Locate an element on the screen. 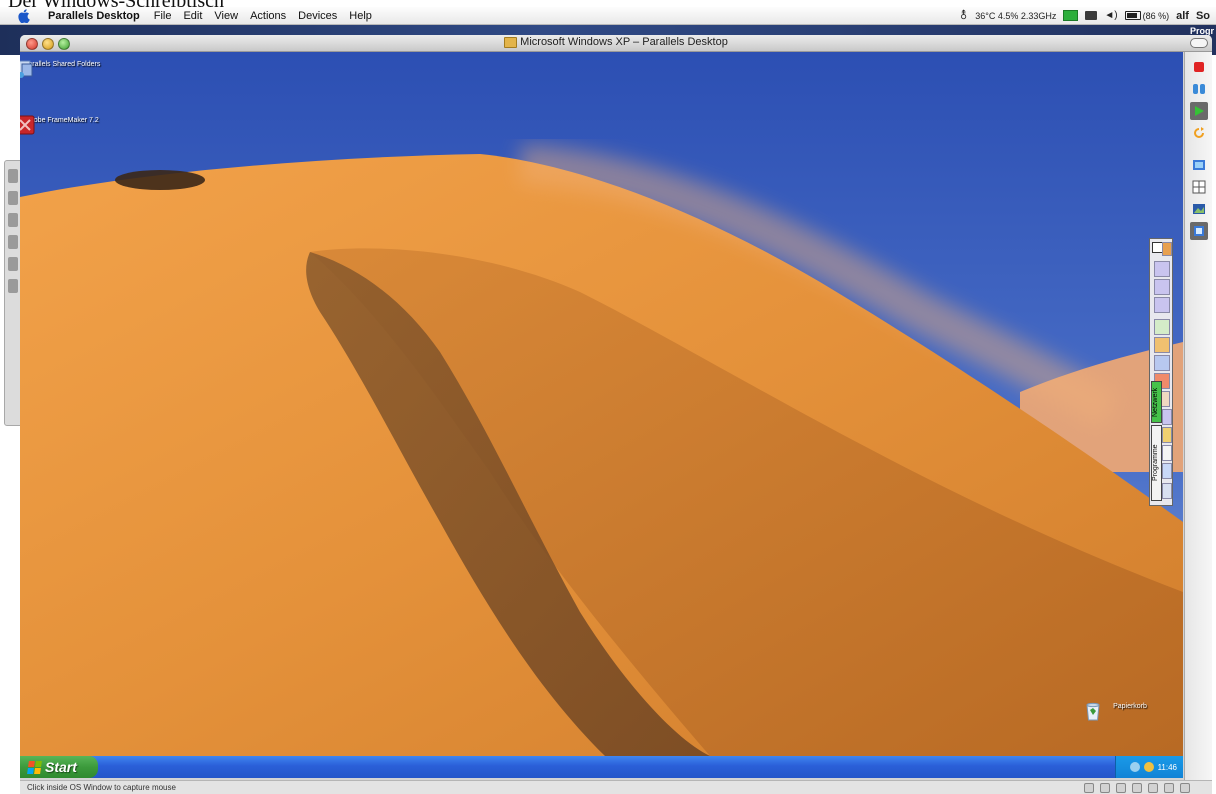  keyboard-icon is located at coordinates (1185, 788).